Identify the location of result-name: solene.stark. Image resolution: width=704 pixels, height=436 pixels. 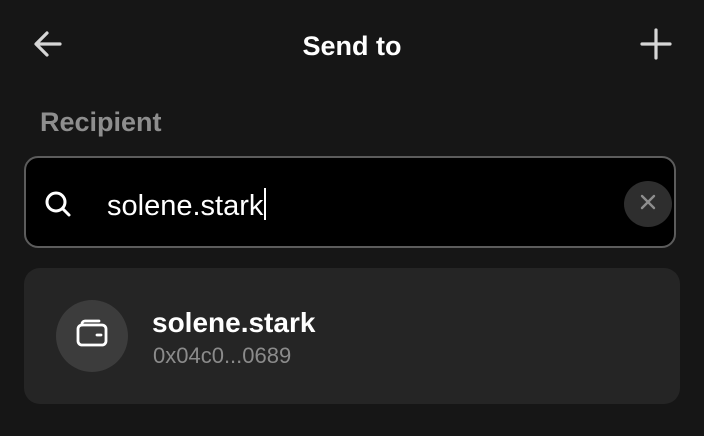
(234, 322).